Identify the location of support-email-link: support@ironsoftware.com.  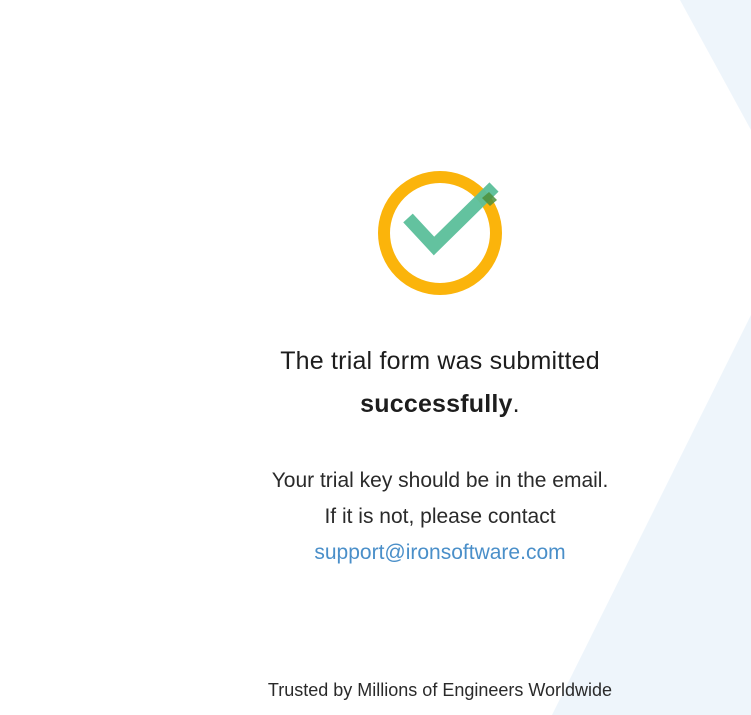
(439, 552).